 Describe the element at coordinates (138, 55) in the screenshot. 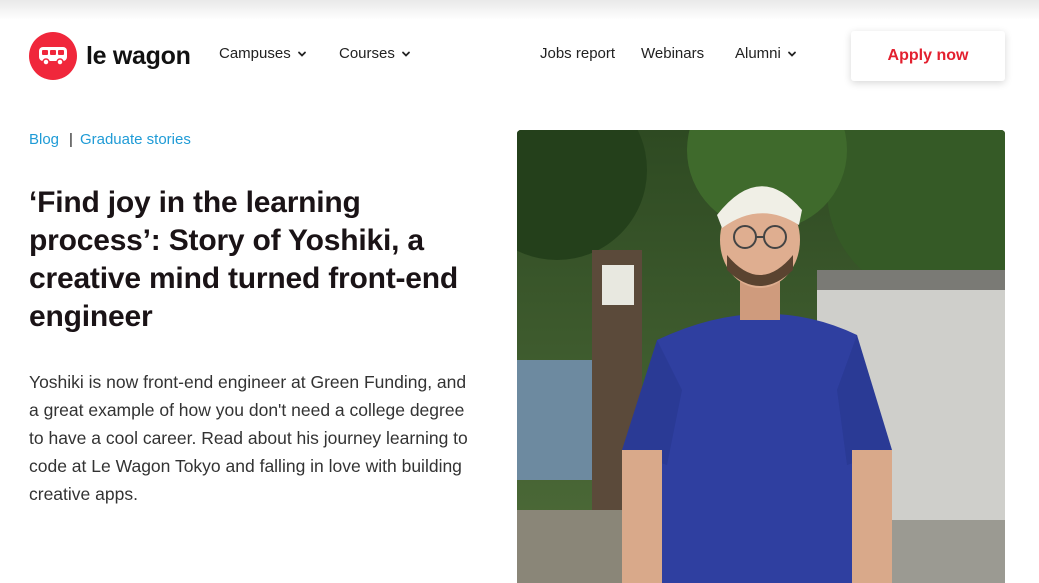

I see `brand-name: le wagon` at that location.